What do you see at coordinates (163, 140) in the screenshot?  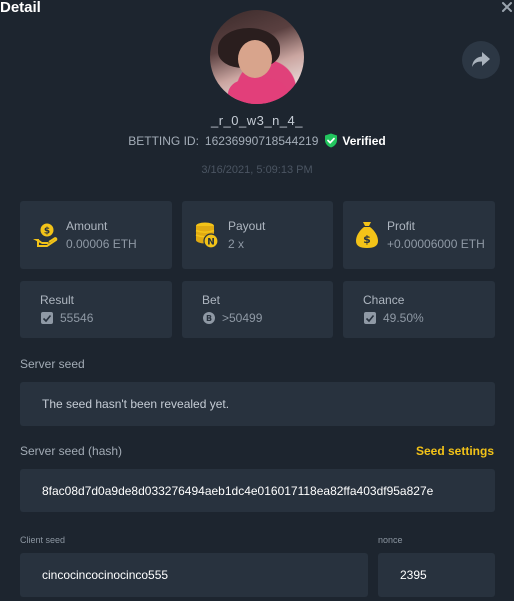 I see `betting-id-label: BETTING ID:` at bounding box center [163, 140].